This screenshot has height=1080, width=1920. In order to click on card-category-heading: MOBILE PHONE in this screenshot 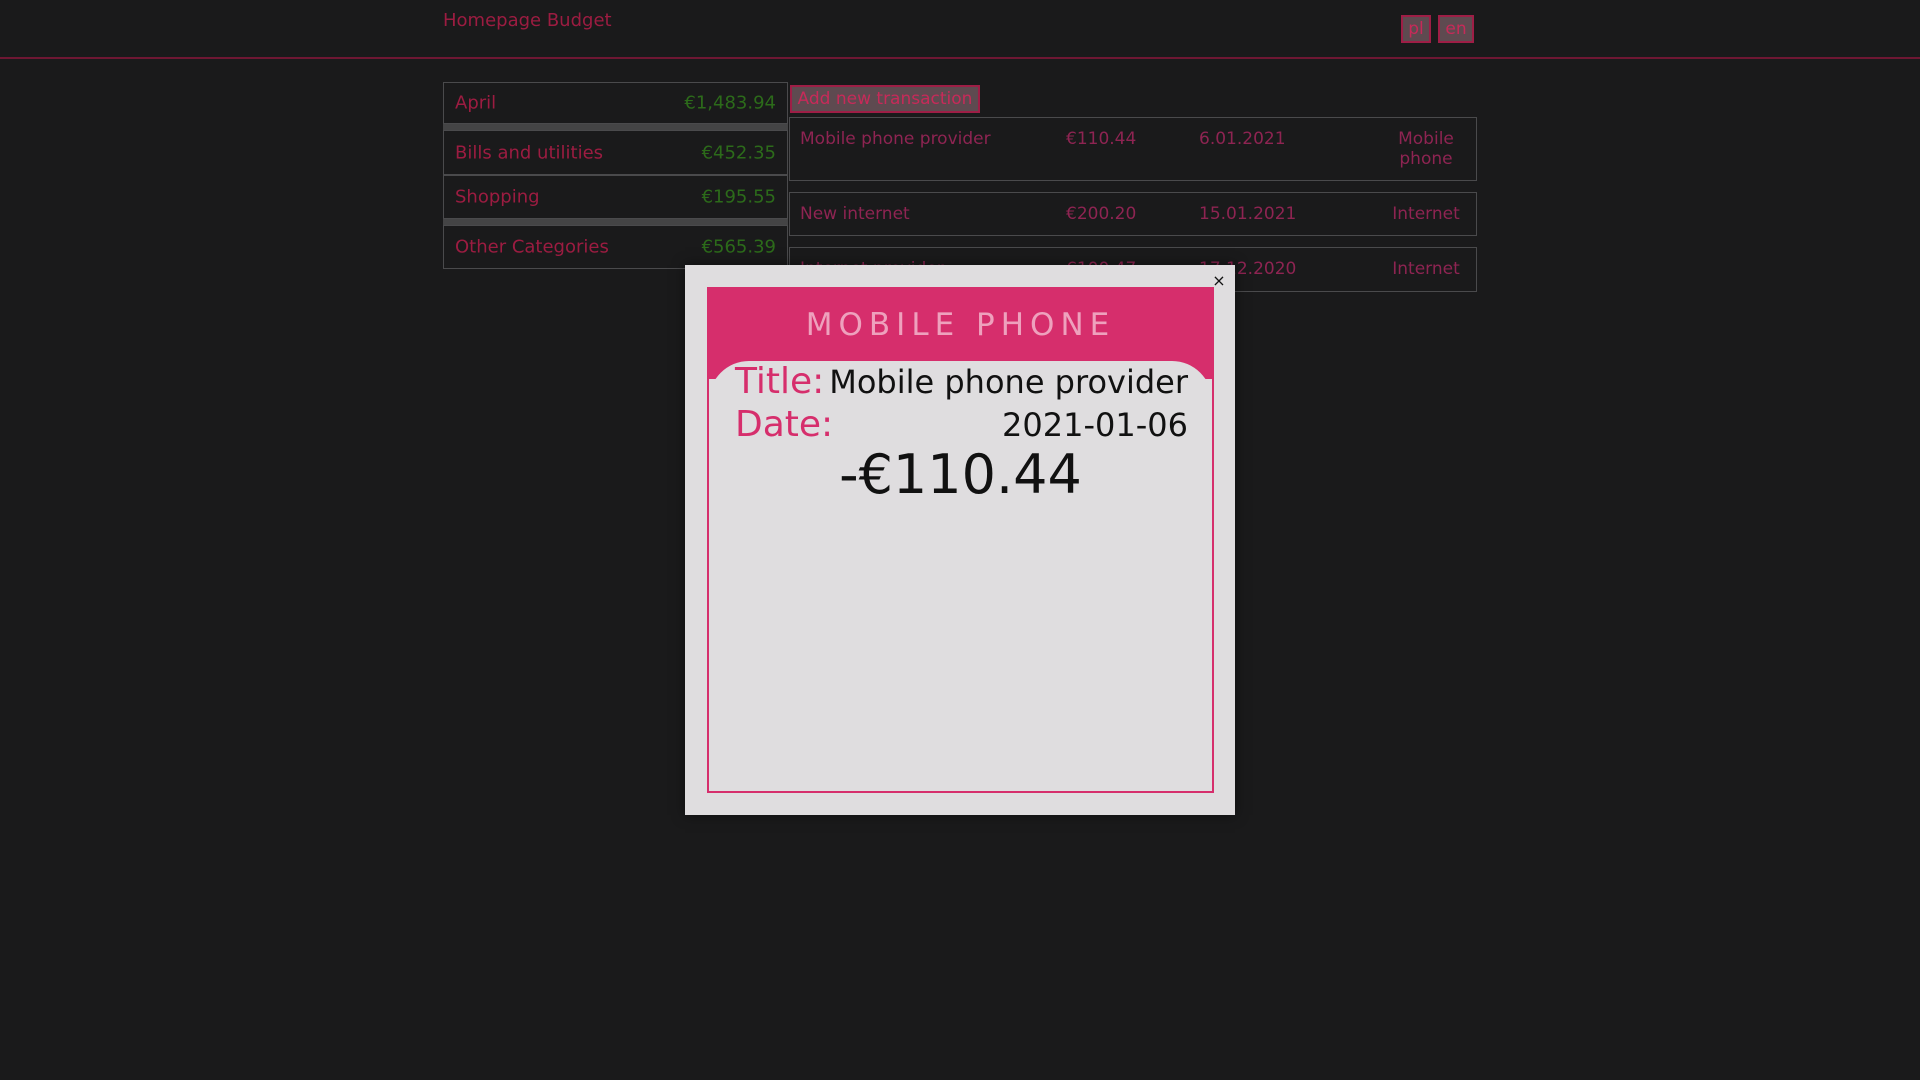, I will do `click(960, 325)`.